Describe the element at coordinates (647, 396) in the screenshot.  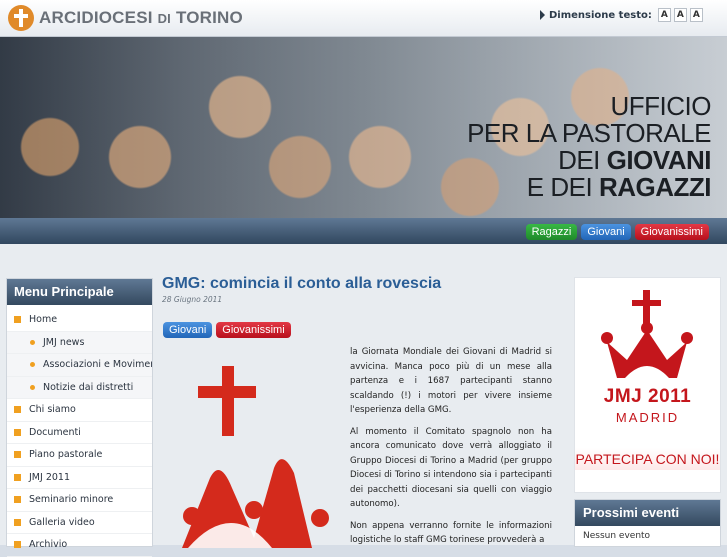
I see `jmj-title: JMJ 2011` at that location.